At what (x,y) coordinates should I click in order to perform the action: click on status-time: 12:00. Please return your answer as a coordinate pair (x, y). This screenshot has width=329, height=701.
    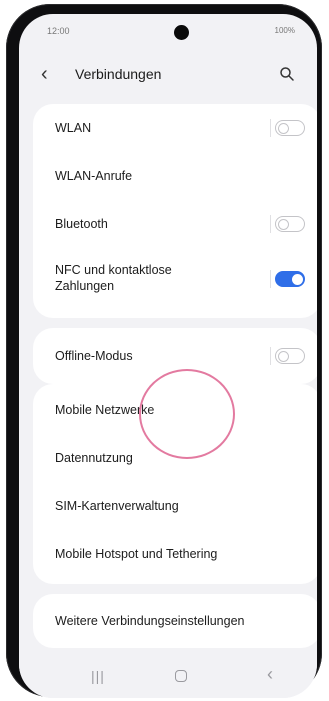
    Looking at the image, I should click on (58, 31).